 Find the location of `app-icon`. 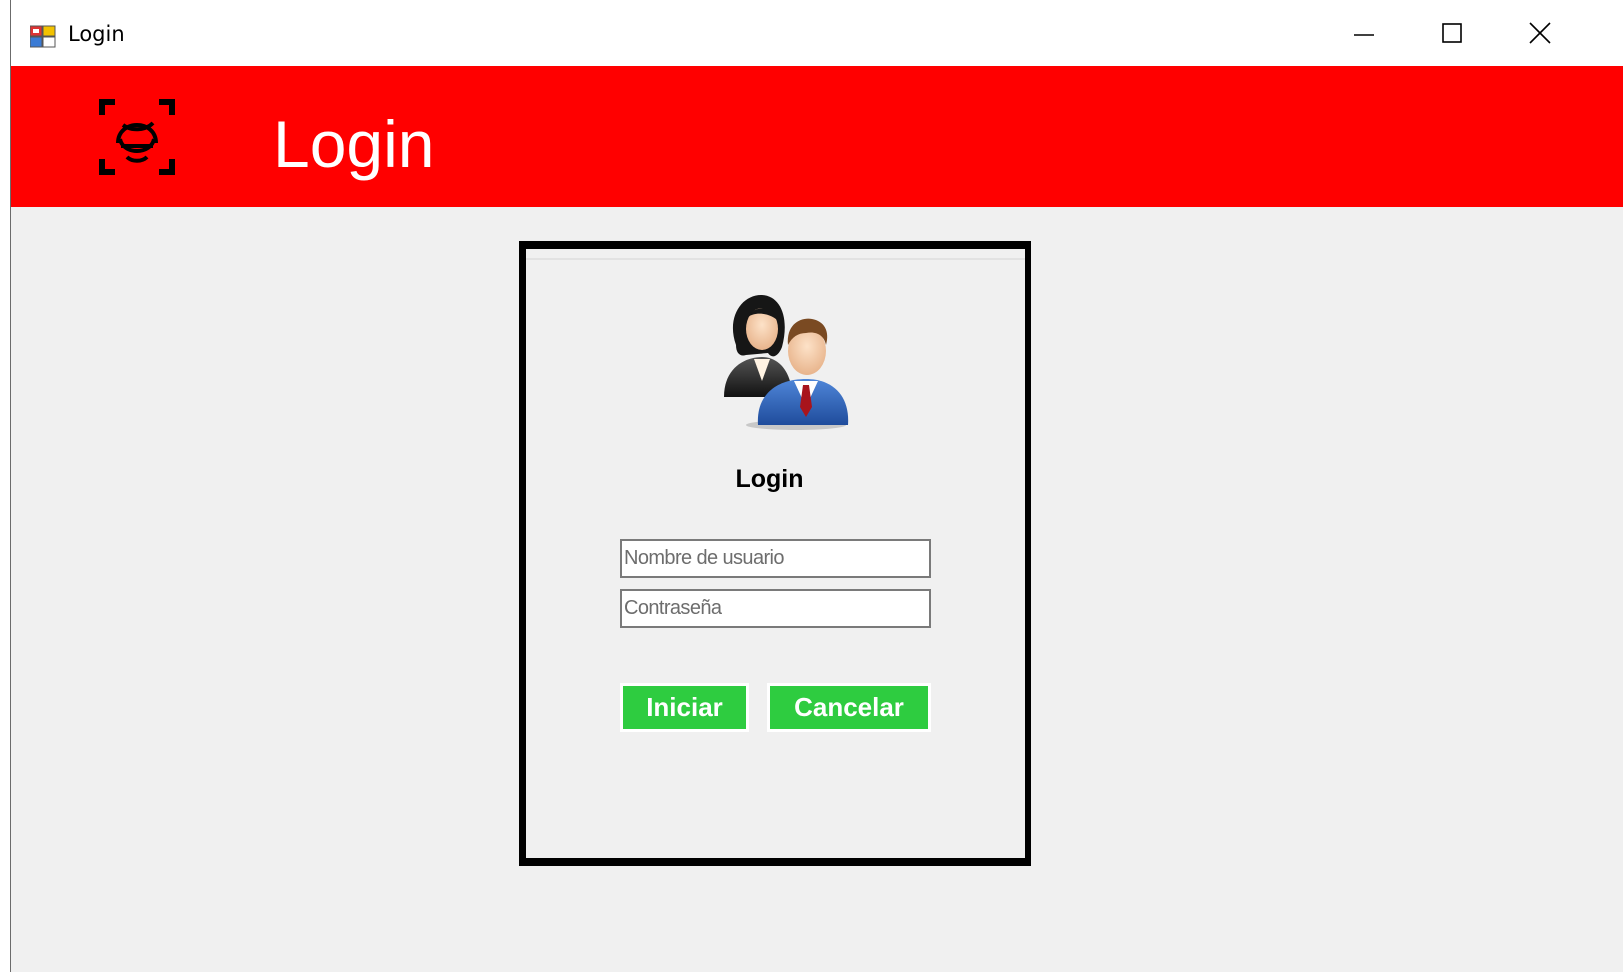

app-icon is located at coordinates (43, 36).